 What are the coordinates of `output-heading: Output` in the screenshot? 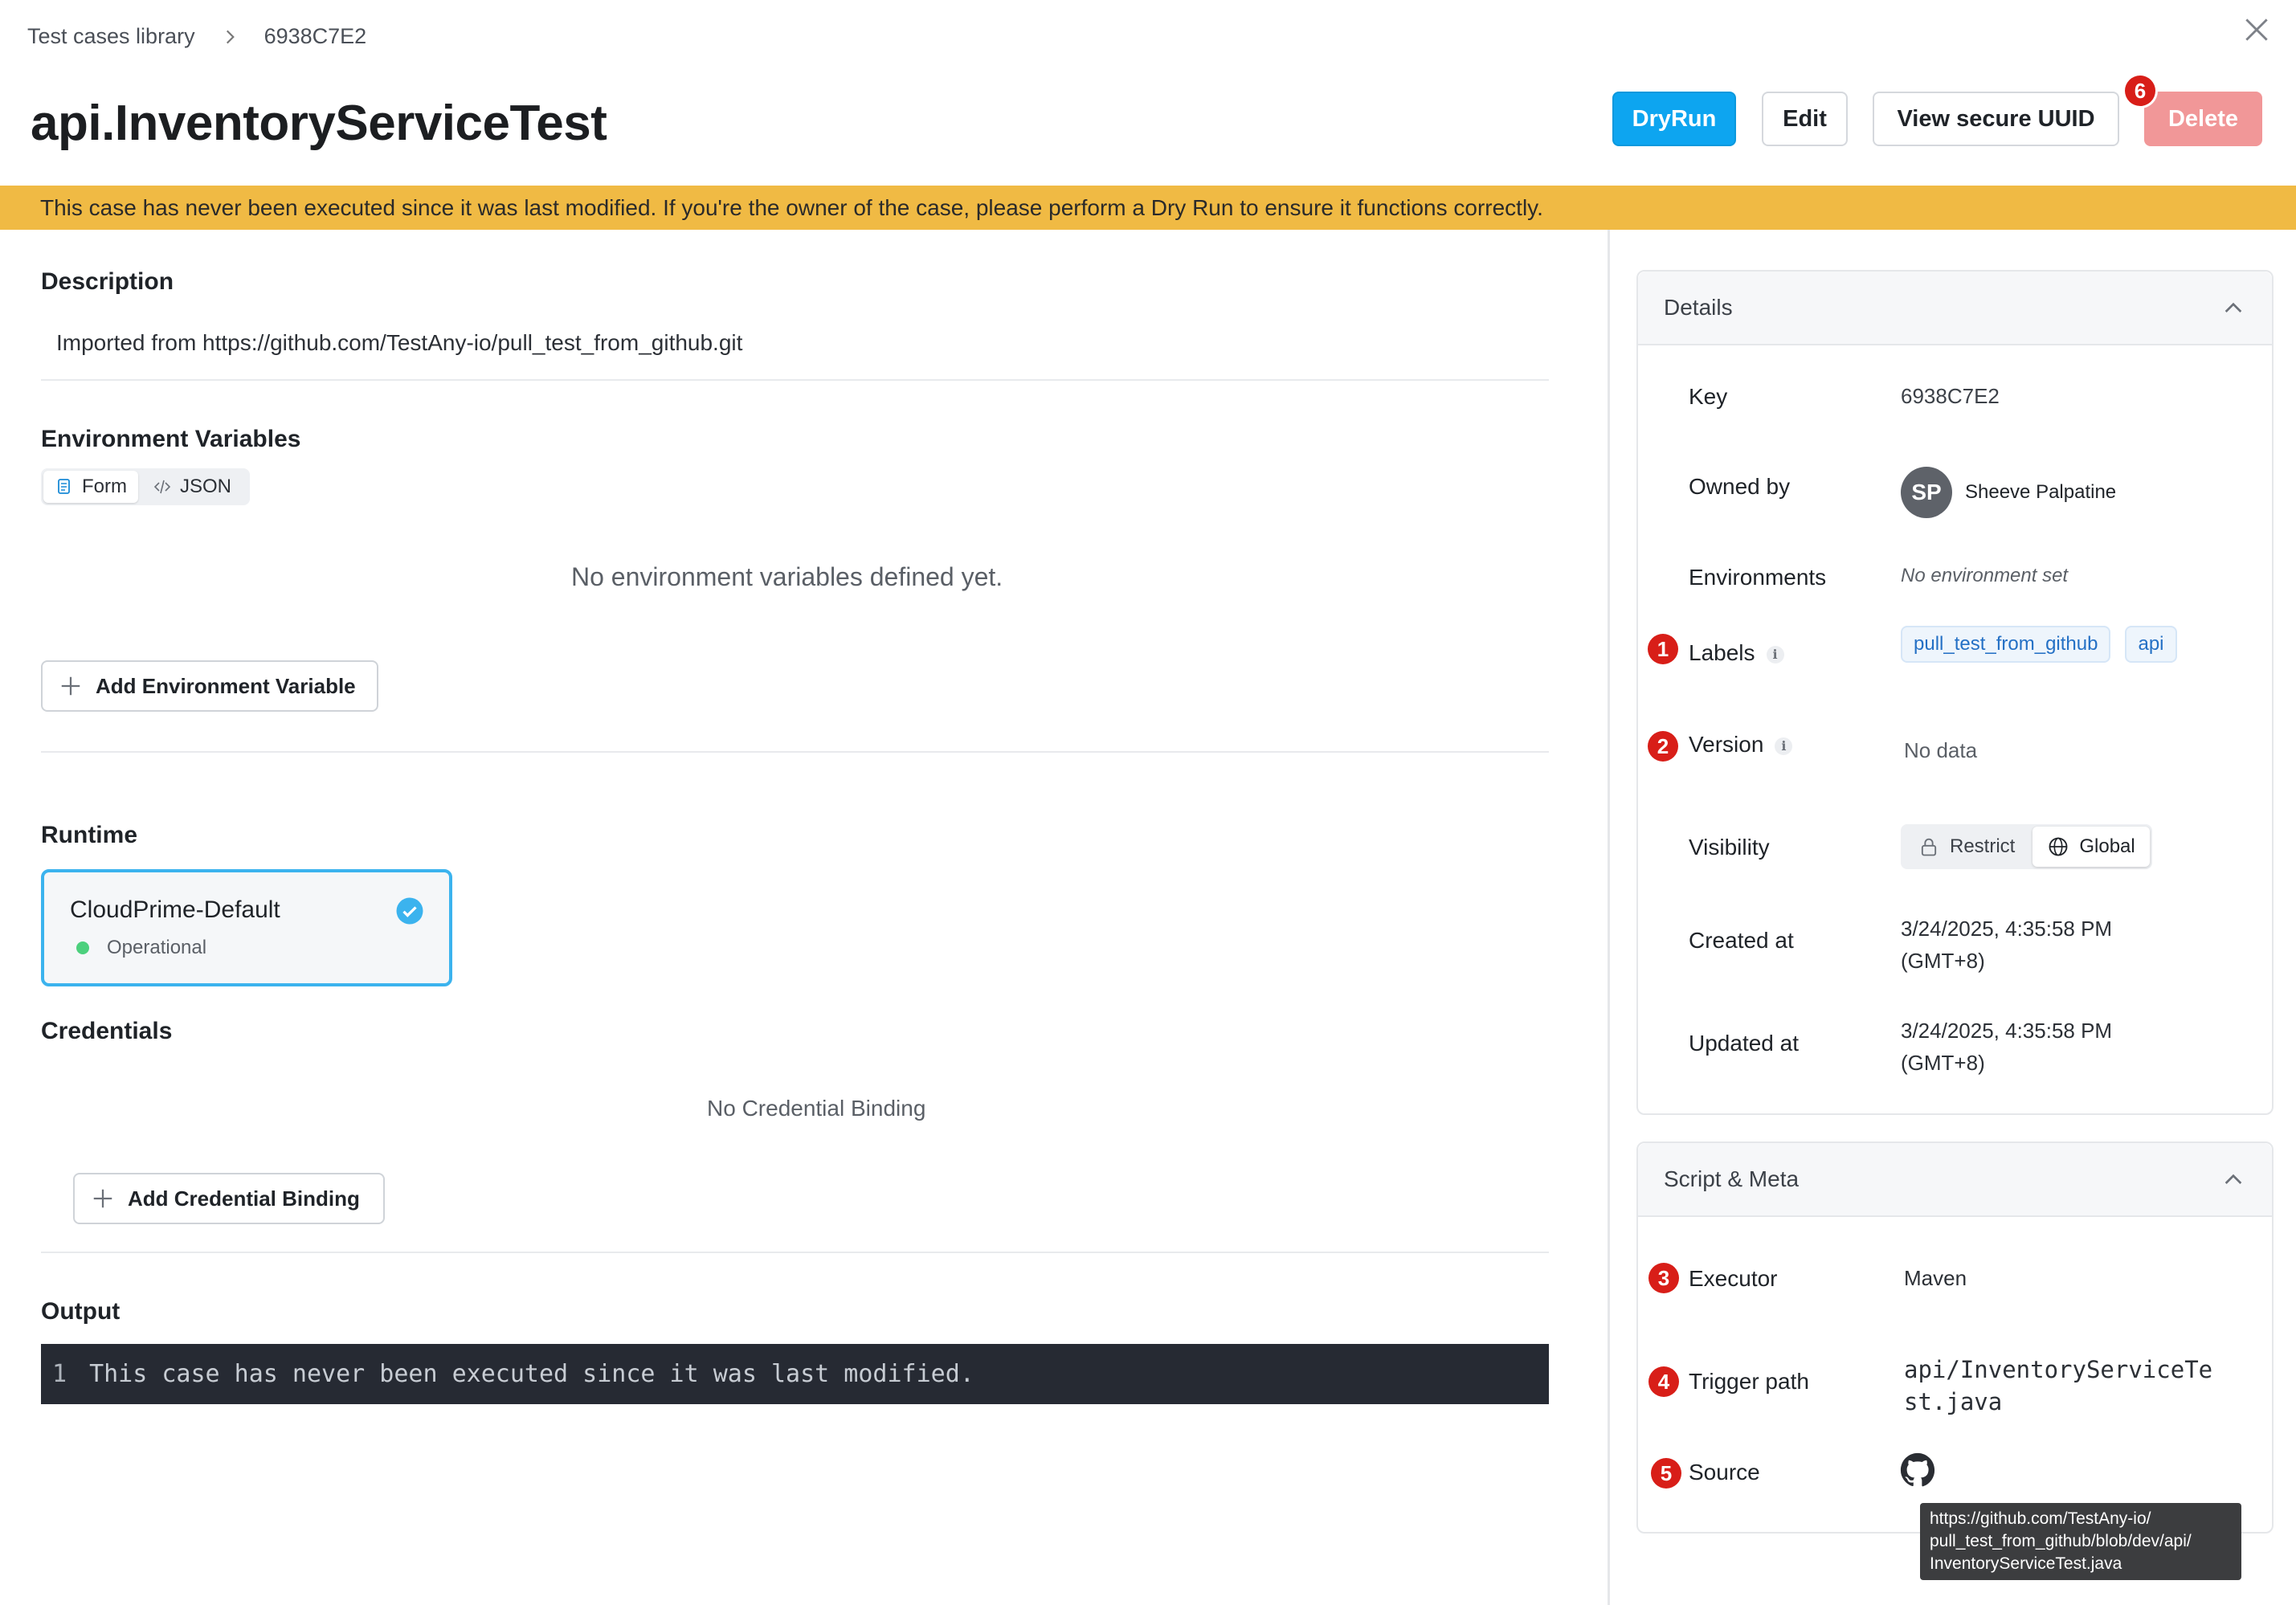 It's located at (81, 1311).